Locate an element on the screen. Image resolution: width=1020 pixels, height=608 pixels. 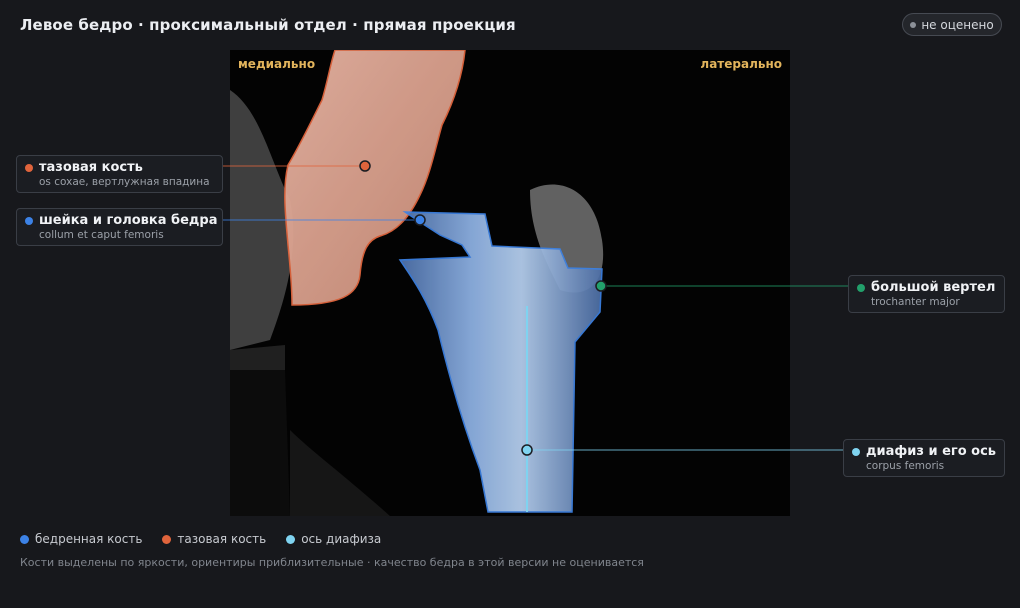
landmark-latin: trochanter major is located at coordinates (915, 302).